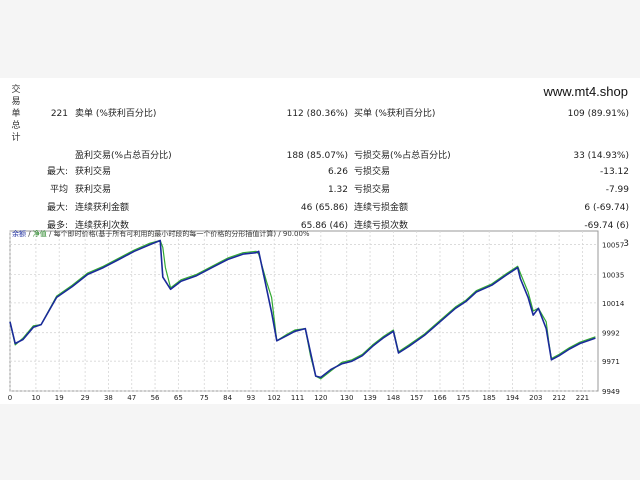  I want to click on legend-sep: /, so click(29, 234).